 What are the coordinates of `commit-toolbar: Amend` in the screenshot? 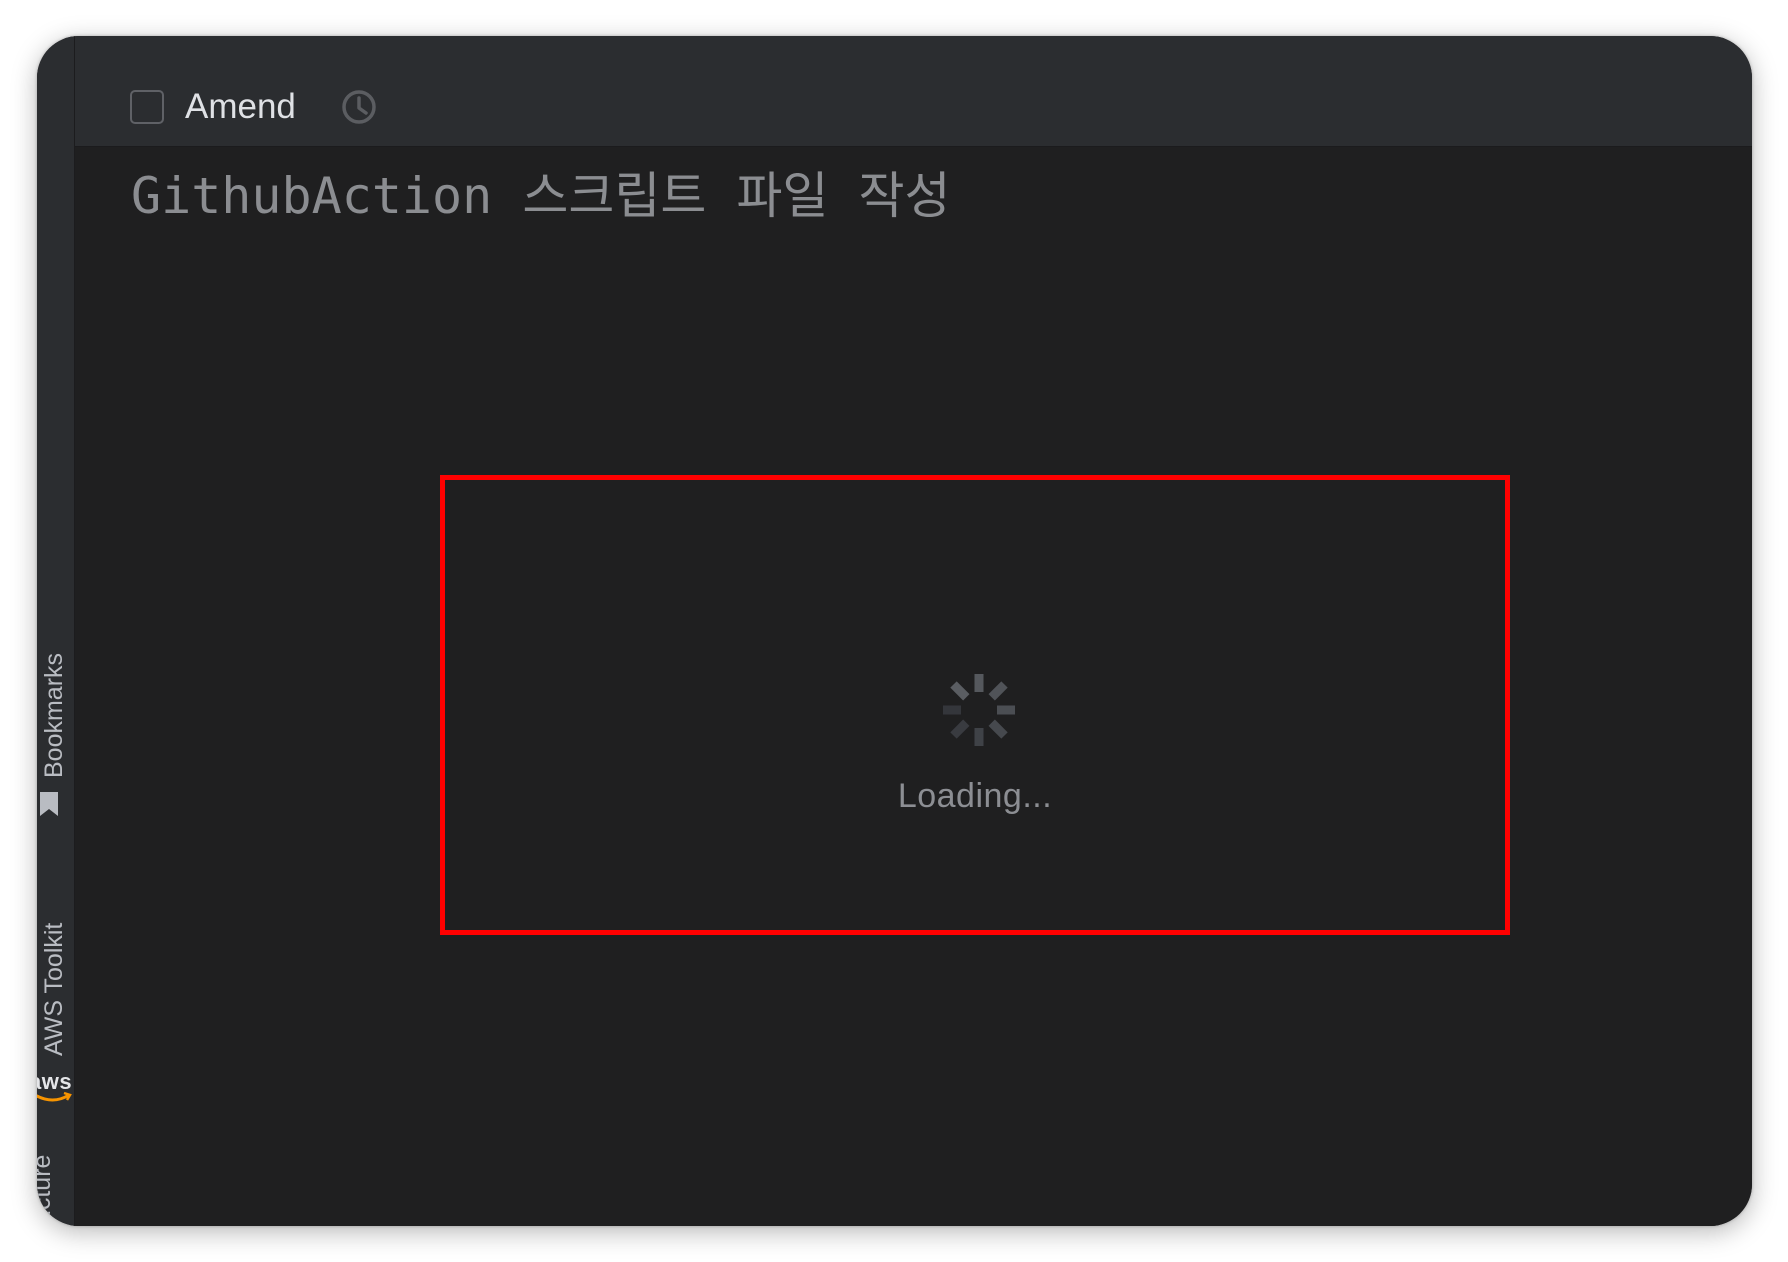 It's located at (913, 91).